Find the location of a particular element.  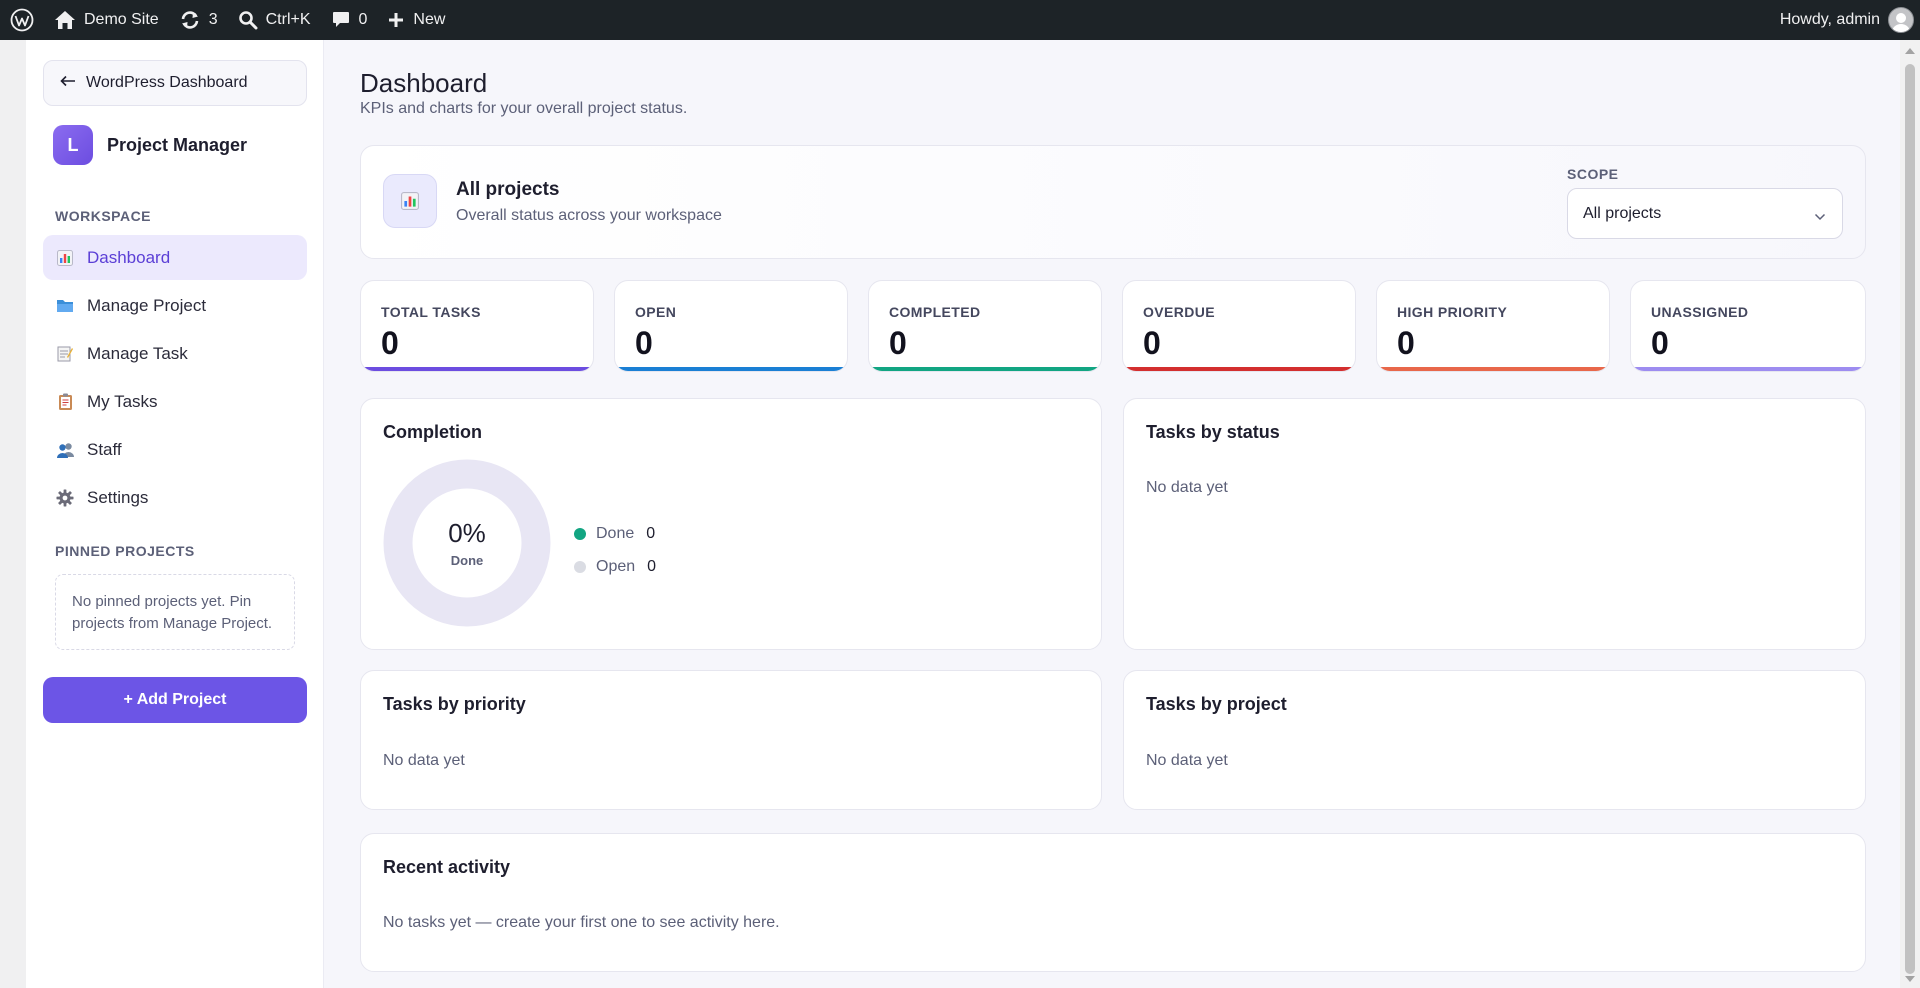

sidebar-item-label: My Tasks is located at coordinates (122, 401).